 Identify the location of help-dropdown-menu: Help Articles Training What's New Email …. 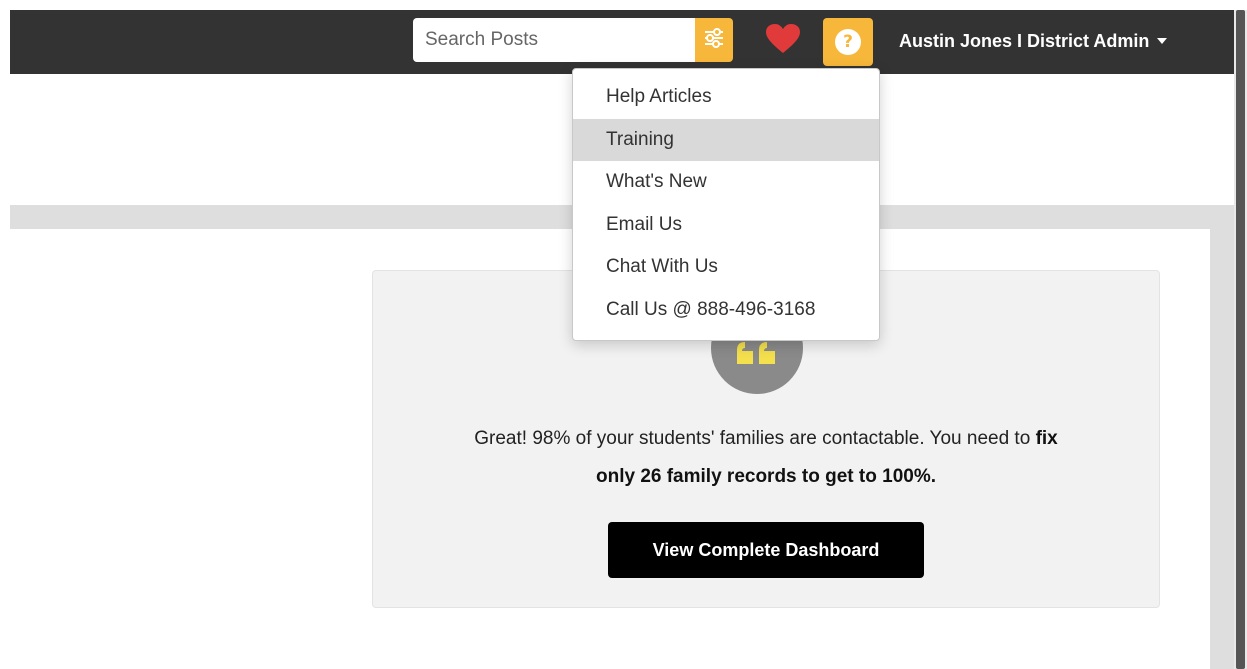
(726, 204).